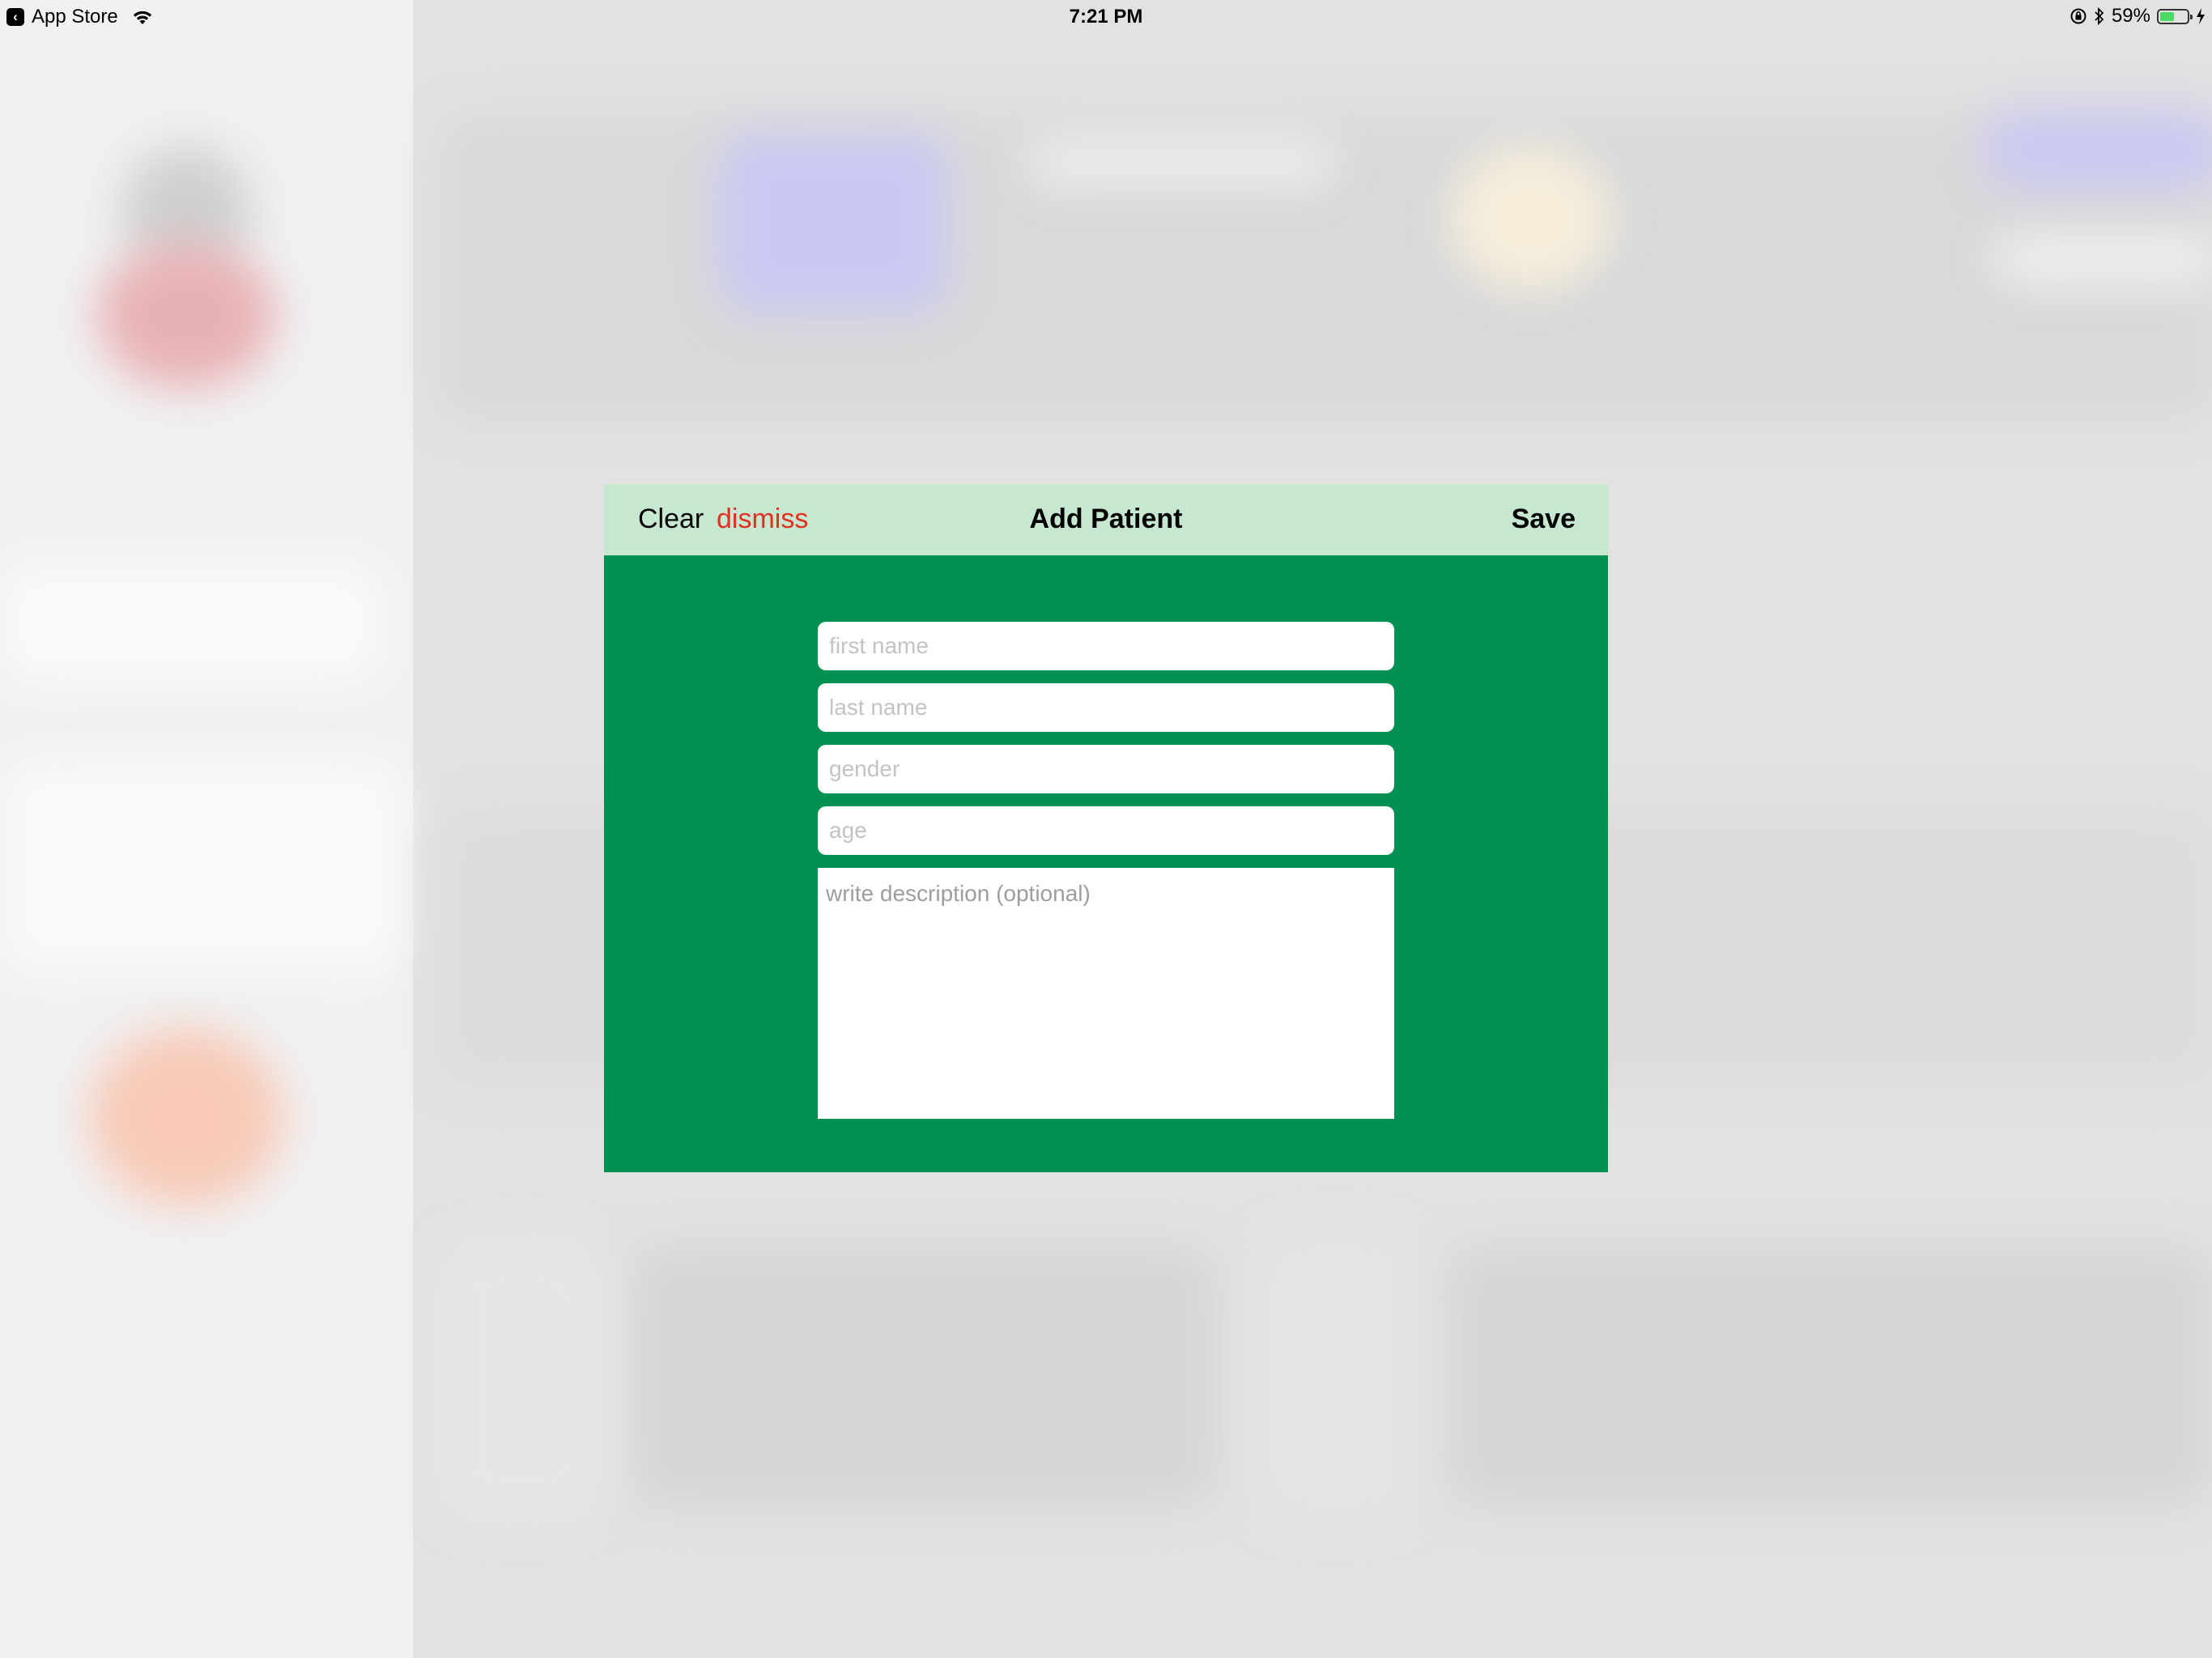  Describe the element at coordinates (2201, 16) in the screenshot. I see `charging-bolt-icon` at that location.